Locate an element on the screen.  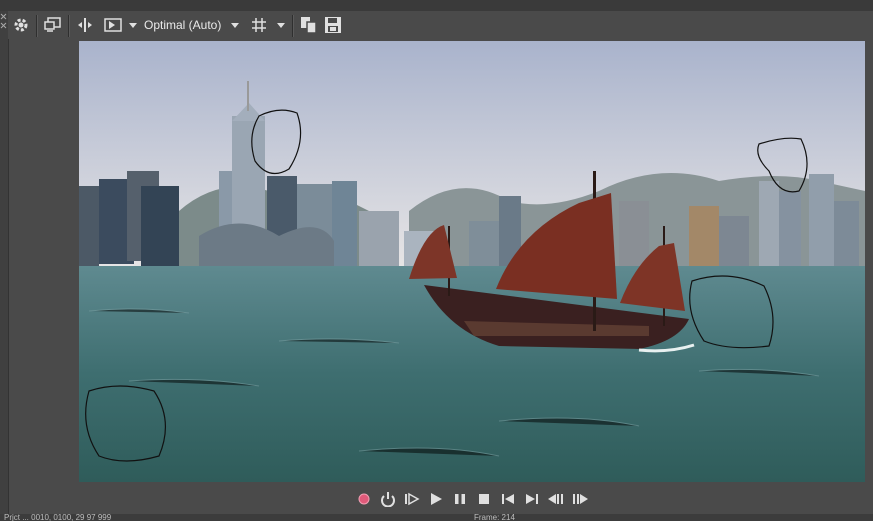
previous-frame-start-icon is located at coordinates (508, 499).